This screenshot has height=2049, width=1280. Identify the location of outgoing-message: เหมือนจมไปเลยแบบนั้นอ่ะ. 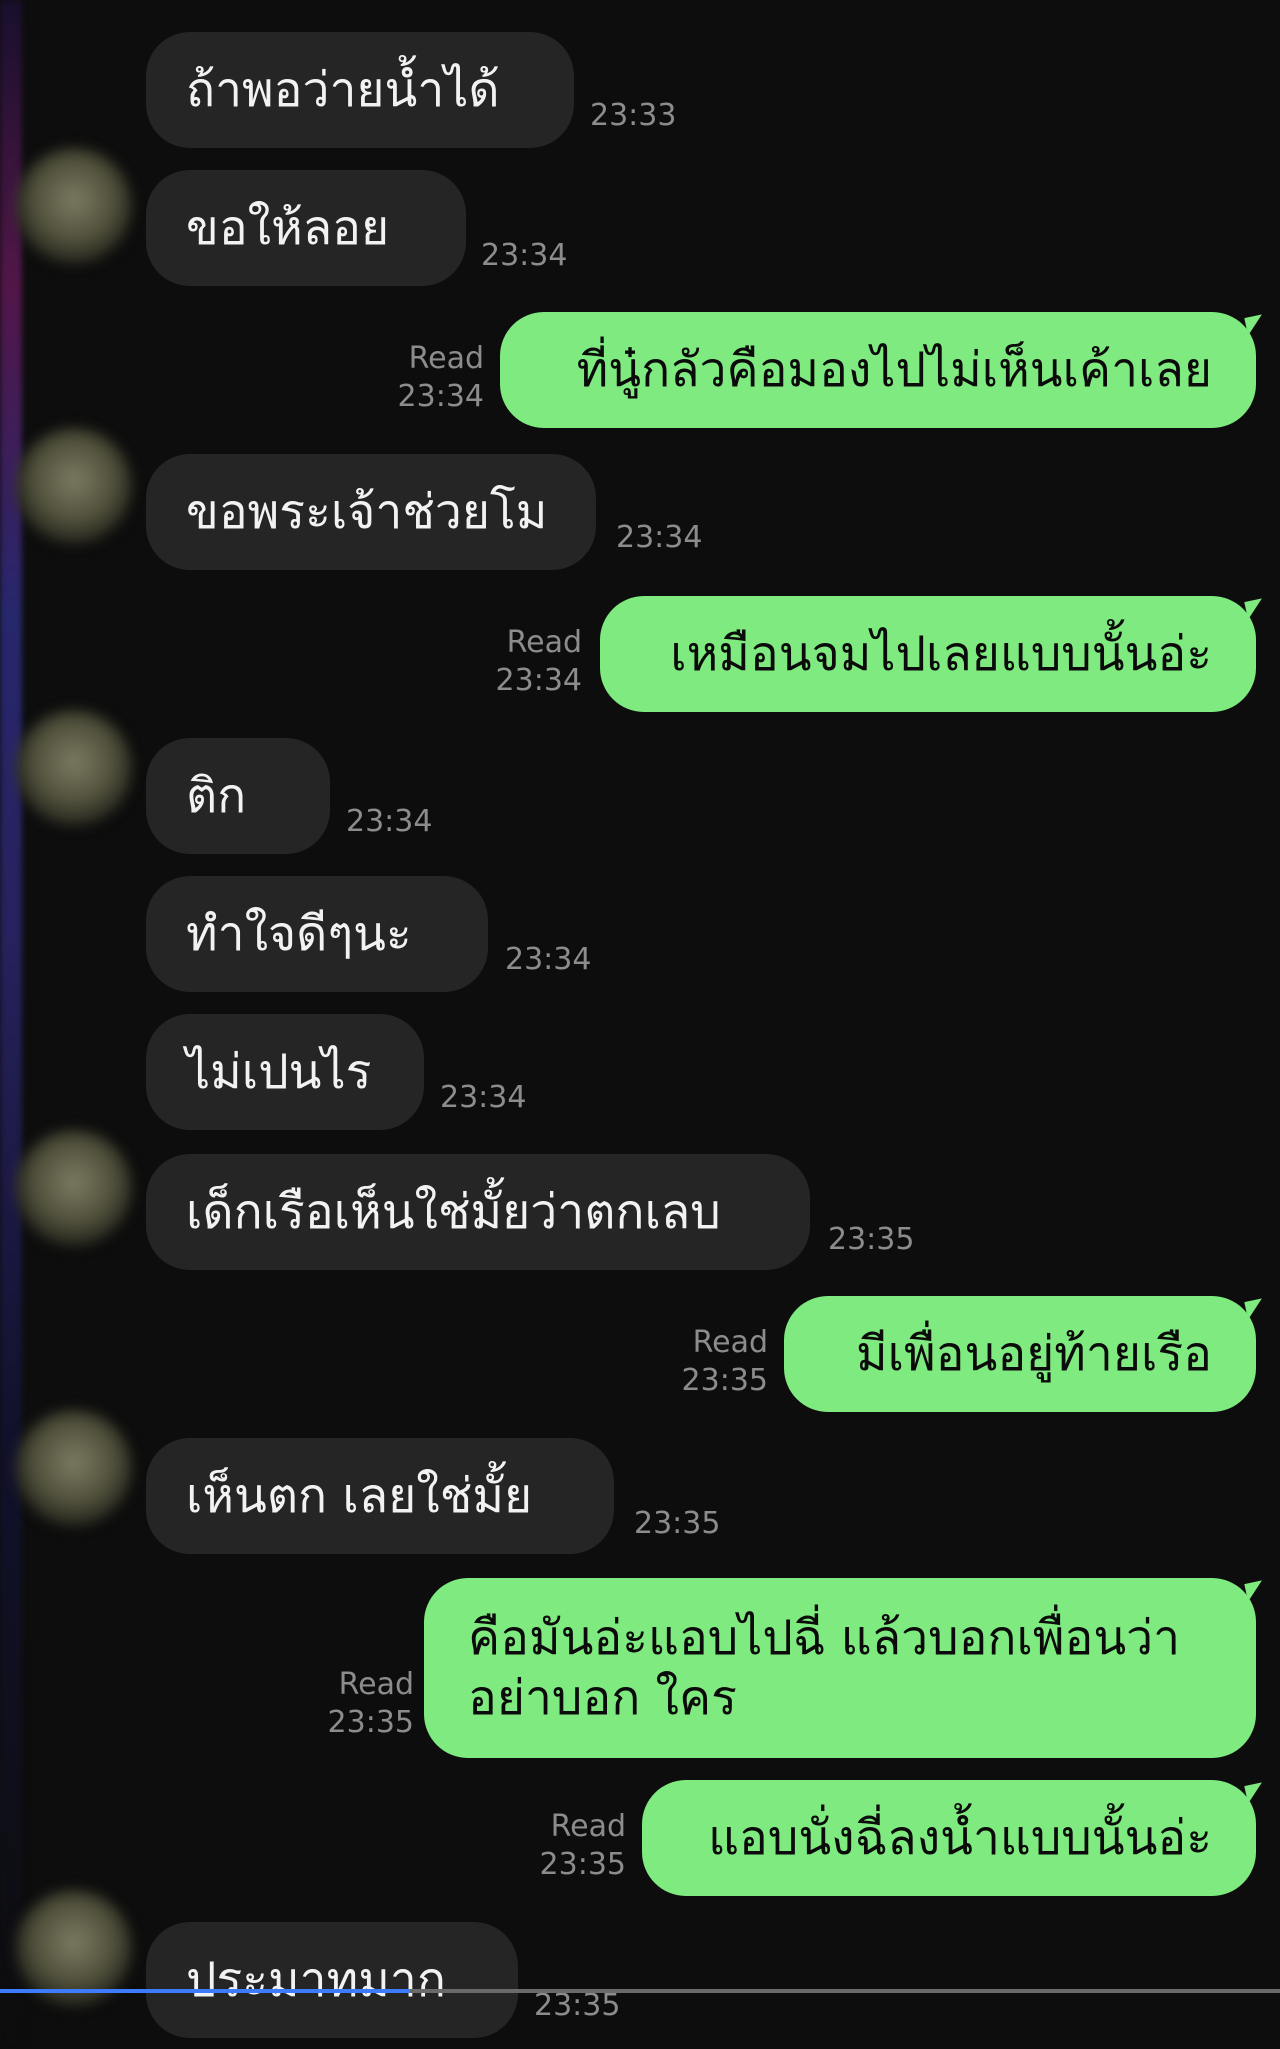
(928, 654).